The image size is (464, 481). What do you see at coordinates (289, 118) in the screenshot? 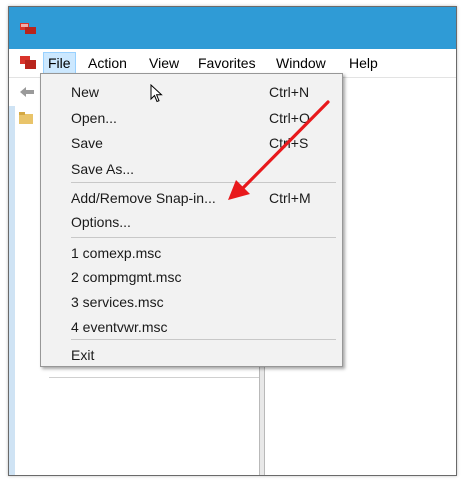
I see `menu-item-shortcut: Ctrl+O` at bounding box center [289, 118].